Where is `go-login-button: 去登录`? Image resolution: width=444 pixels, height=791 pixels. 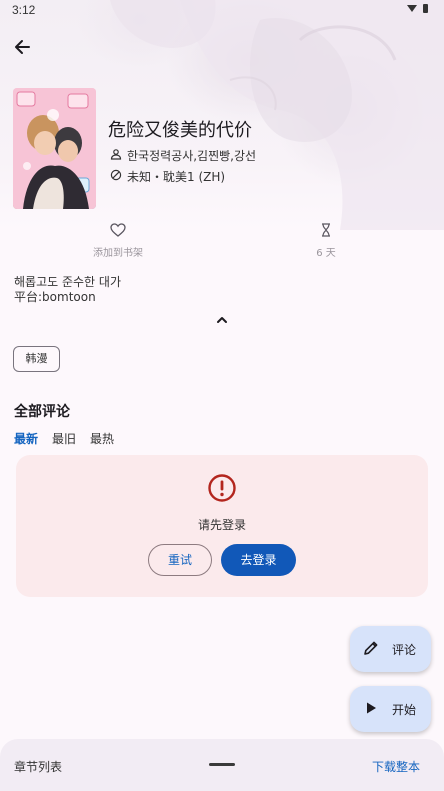
go-login-button: 去登录 is located at coordinates (258, 560).